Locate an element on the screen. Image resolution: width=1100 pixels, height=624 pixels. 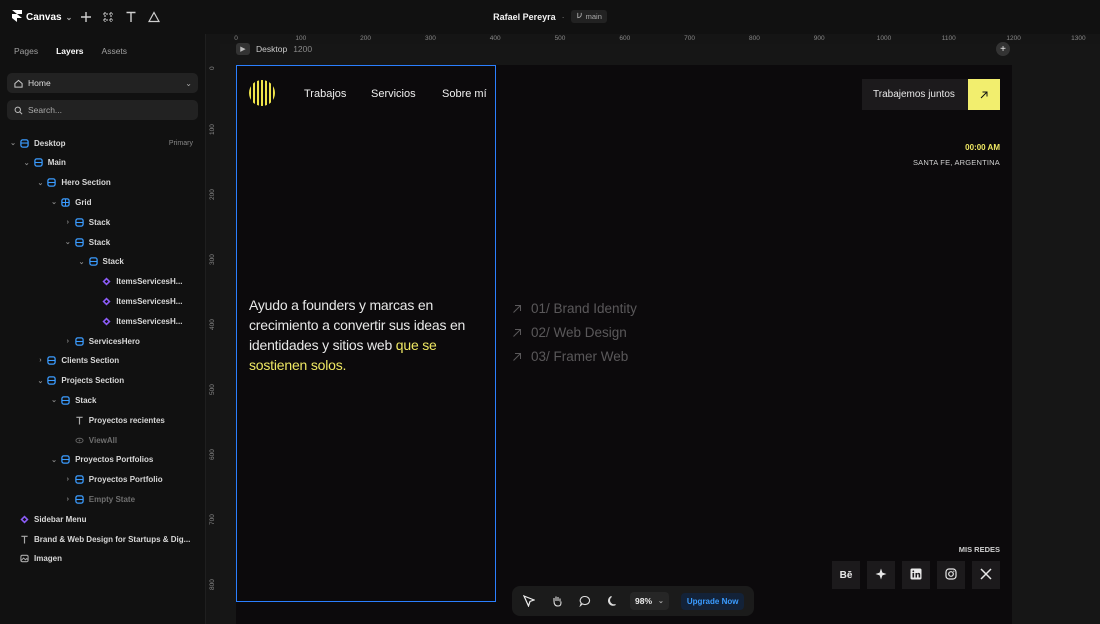
home-icon is located at coordinates (18, 83).